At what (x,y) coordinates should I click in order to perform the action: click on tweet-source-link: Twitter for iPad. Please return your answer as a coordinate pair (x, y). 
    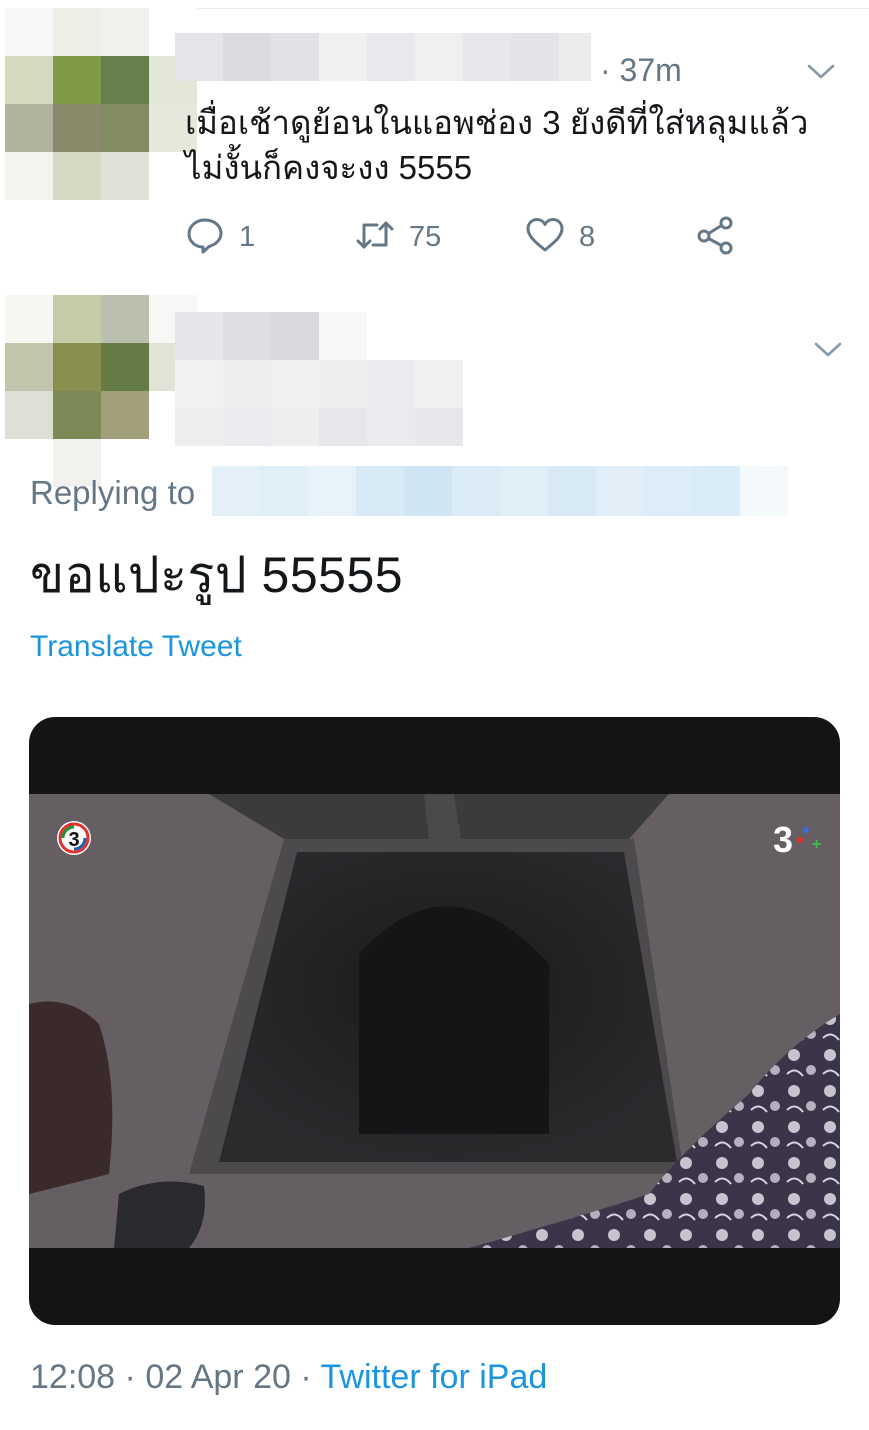
    Looking at the image, I should click on (434, 1377).